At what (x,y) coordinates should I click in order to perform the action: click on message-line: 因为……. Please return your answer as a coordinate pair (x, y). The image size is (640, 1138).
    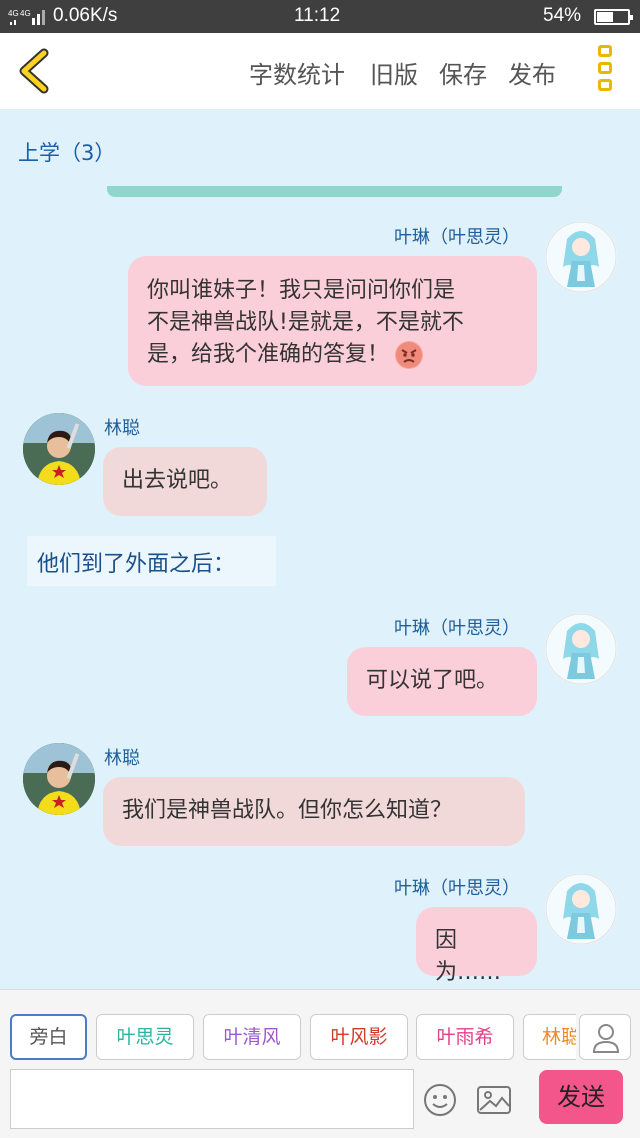
    Looking at the image, I should click on (468, 956).